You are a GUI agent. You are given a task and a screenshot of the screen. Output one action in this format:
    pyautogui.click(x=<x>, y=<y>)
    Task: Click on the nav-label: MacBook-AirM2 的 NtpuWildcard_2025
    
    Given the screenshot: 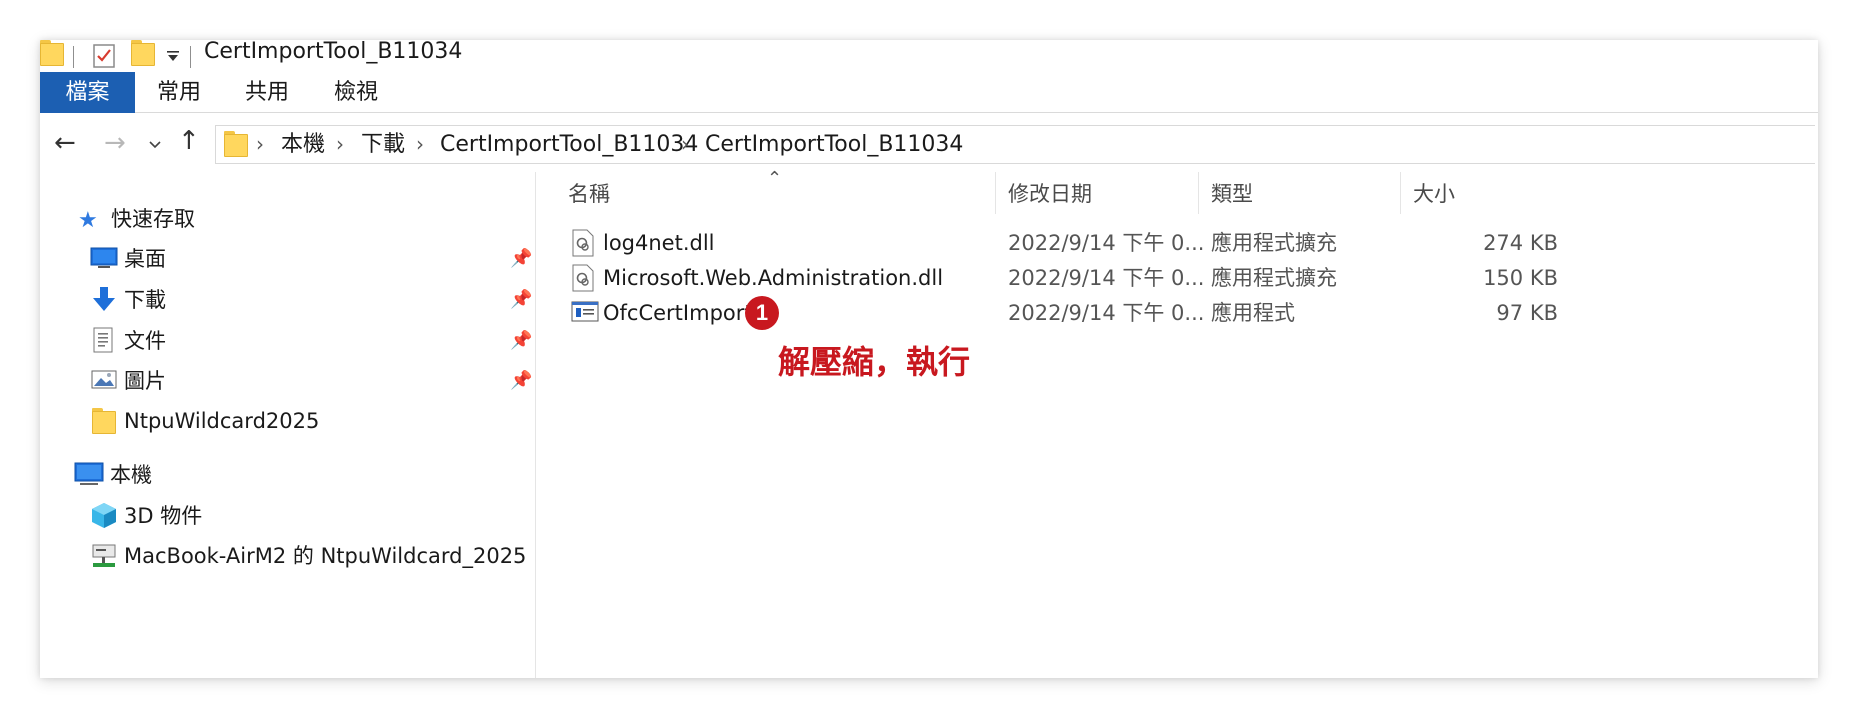 What is the action you would take?
    pyautogui.click(x=325, y=556)
    